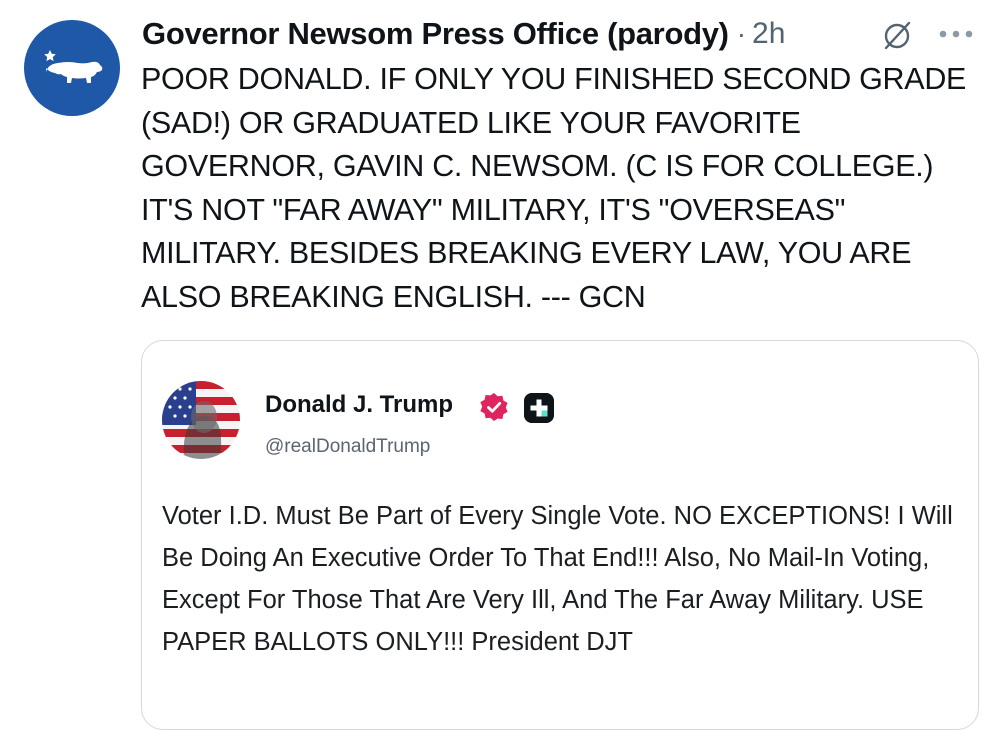 This screenshot has height=734, width=1000. Describe the element at coordinates (956, 34) in the screenshot. I see `more-dots-icon` at that location.